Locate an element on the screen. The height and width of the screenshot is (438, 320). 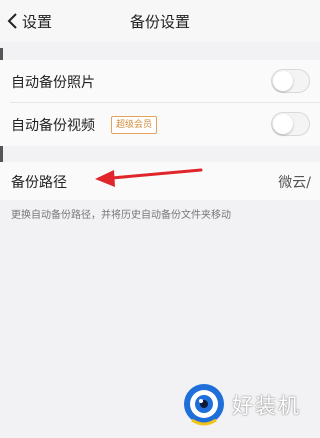
page-title: 备份设置 is located at coordinates (159, 22).